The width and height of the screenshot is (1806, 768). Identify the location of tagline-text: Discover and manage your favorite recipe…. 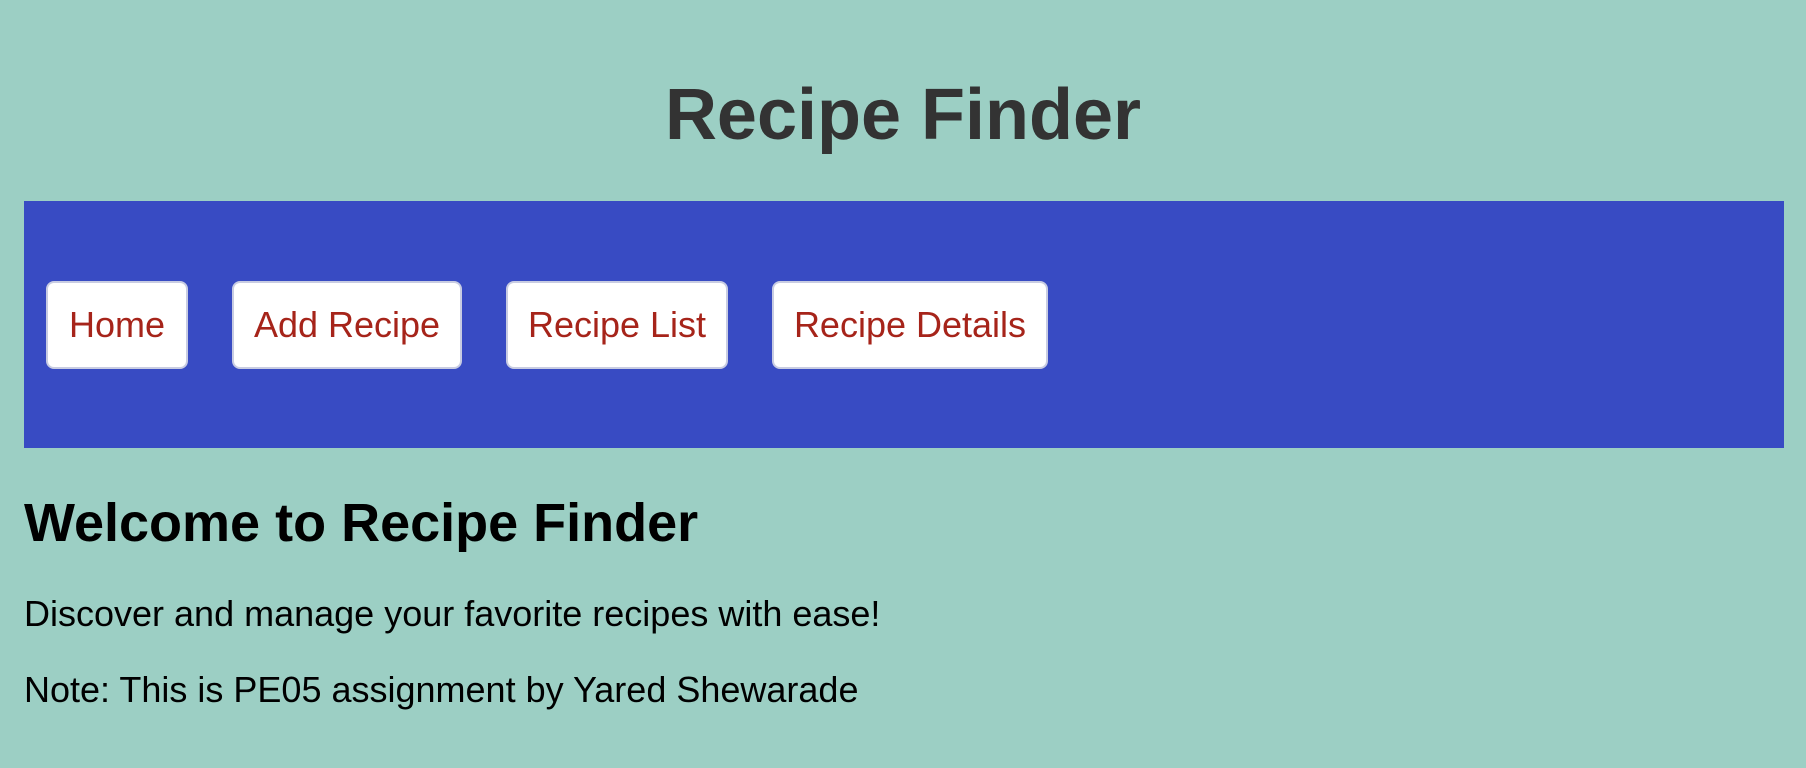
(452, 613).